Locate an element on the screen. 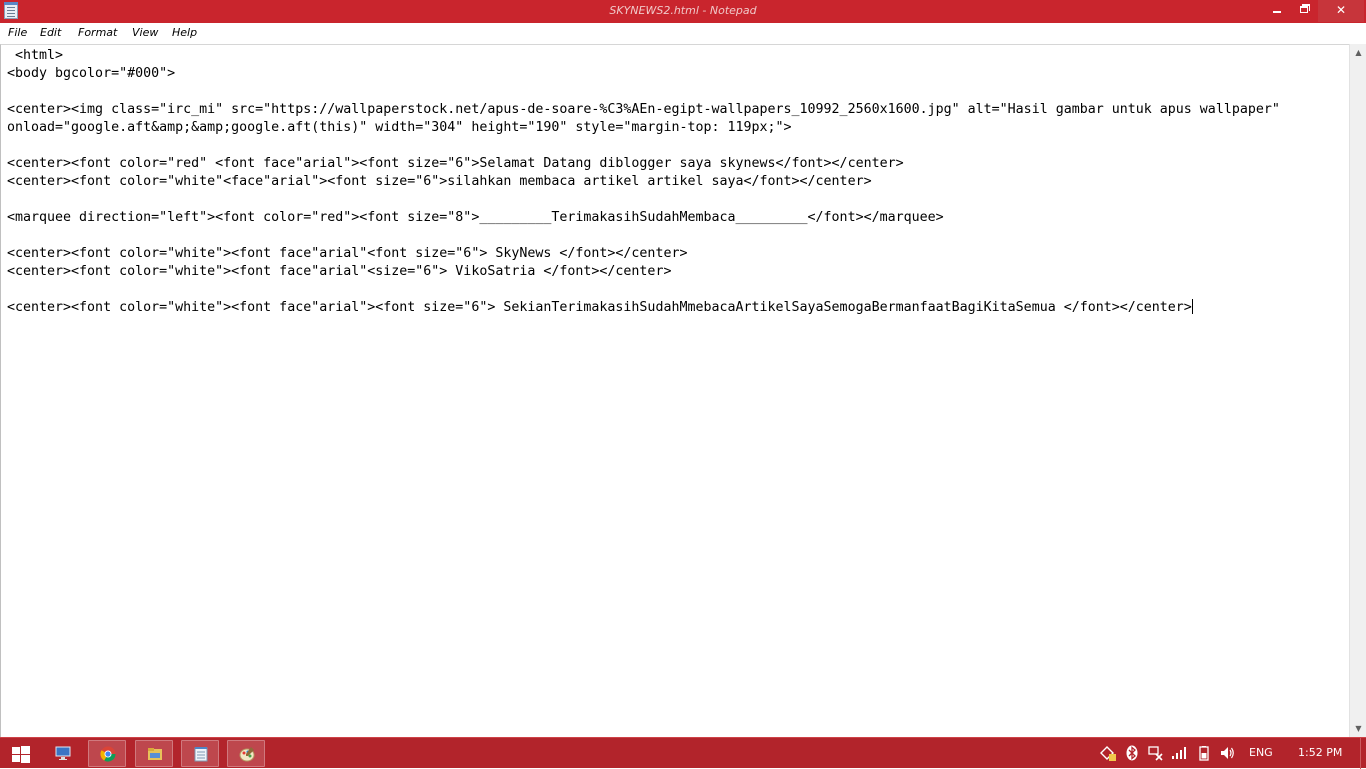  close-button: ✕ is located at coordinates (1341, 11).